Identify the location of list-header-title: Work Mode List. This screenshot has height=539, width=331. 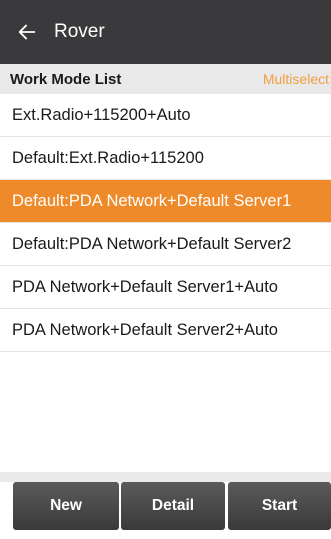
(66, 79).